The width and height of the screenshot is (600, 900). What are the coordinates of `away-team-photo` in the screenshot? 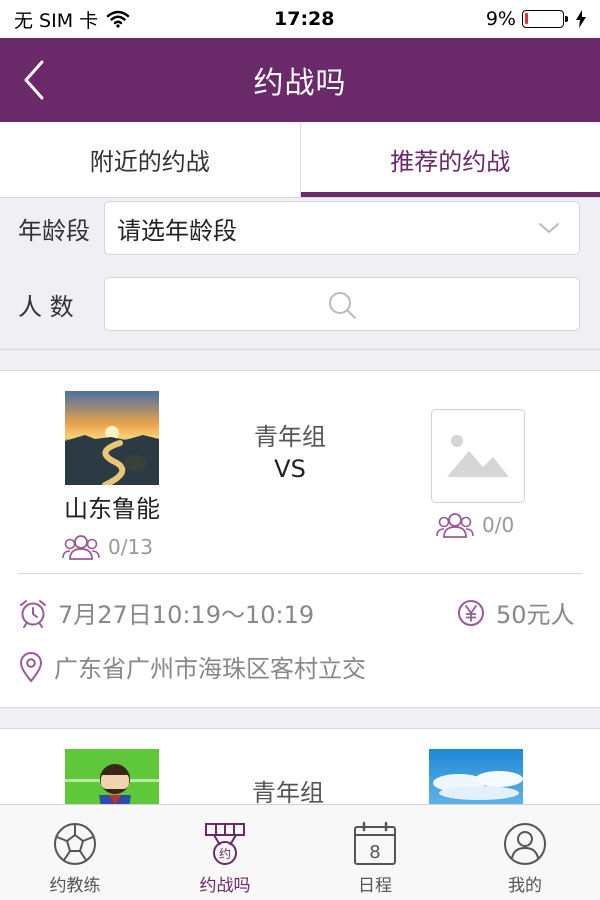 It's located at (476, 776).